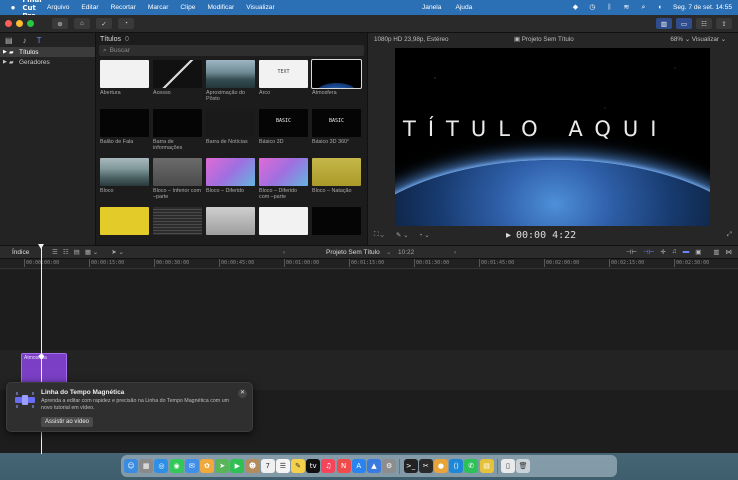  Describe the element at coordinates (402, 235) in the screenshot. I see `enhance-icon: ✎ ⌄` at that location.